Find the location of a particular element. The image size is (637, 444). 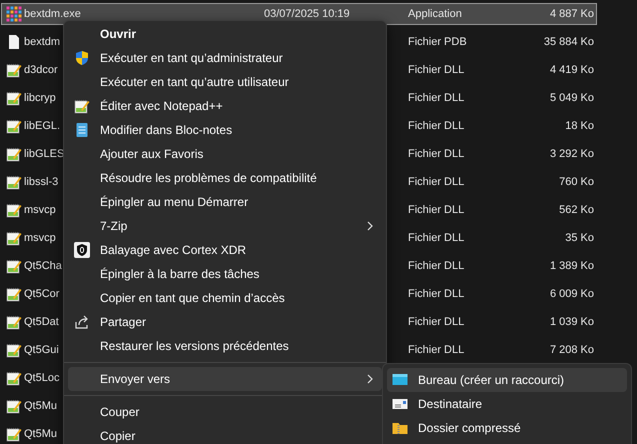

file-name: libGLES is located at coordinates (44, 154).